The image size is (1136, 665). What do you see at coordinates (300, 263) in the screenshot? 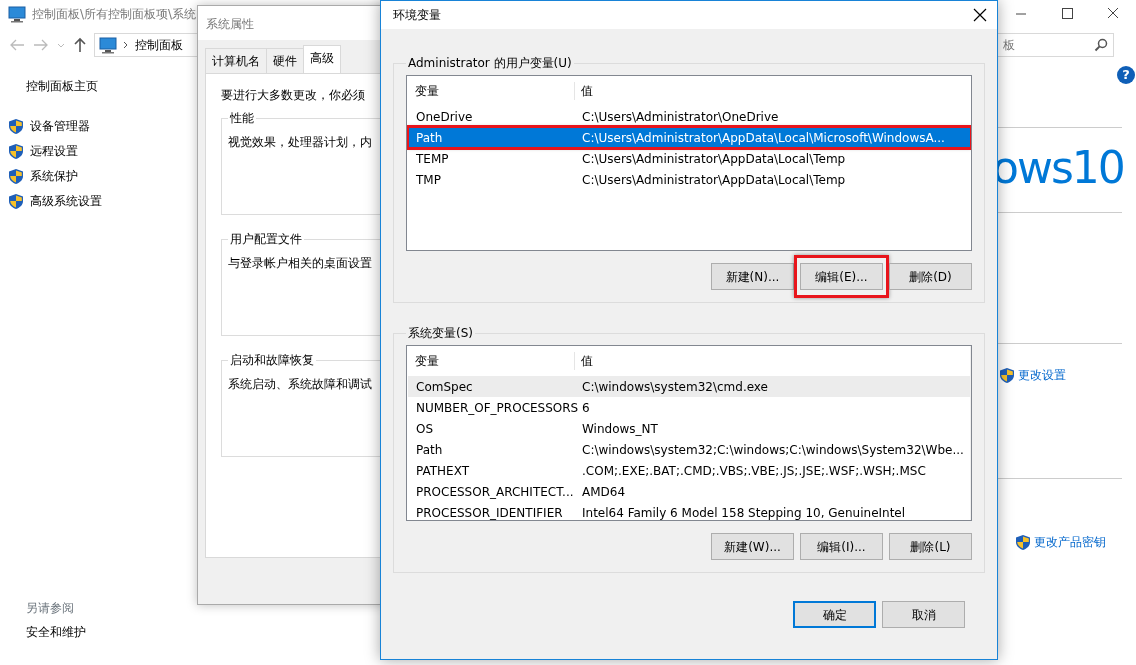
I see `group-description: 与登录帐户相关的桌面设置` at bounding box center [300, 263].